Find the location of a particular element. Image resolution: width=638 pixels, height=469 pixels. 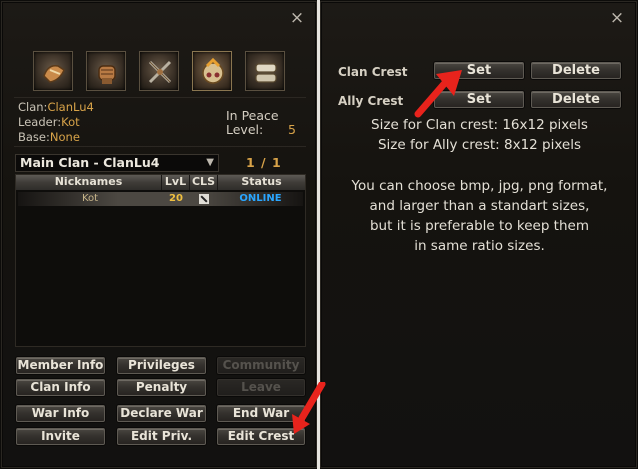

table-header: Nicknames LvL CLS Status is located at coordinates (160, 182).